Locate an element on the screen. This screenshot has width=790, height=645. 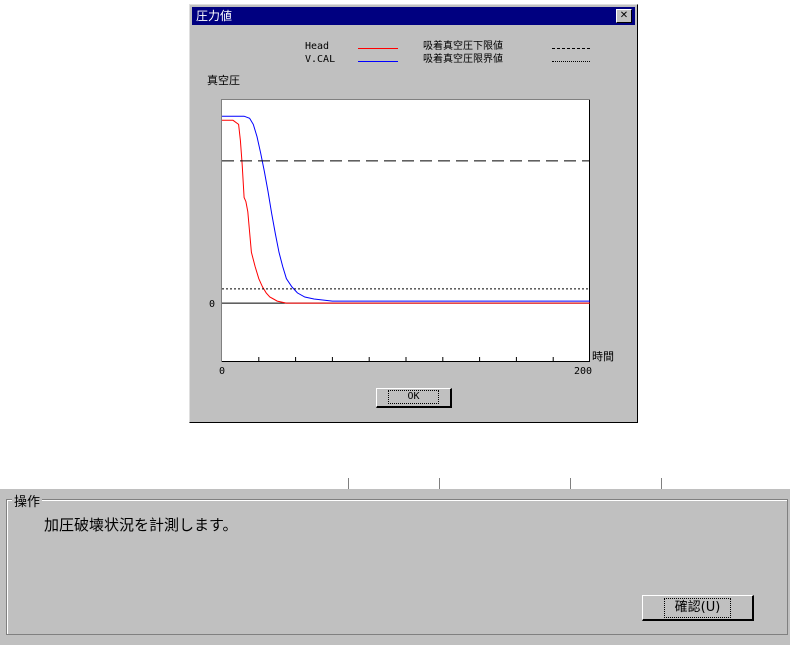
x-tick-label-min: 0 is located at coordinates (222, 371).